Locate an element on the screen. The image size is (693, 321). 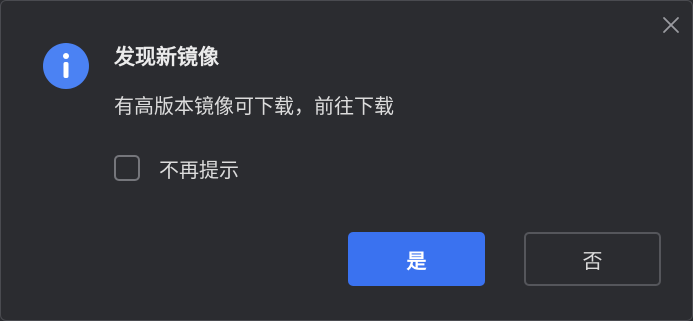
yes-button: 是 is located at coordinates (416, 259).